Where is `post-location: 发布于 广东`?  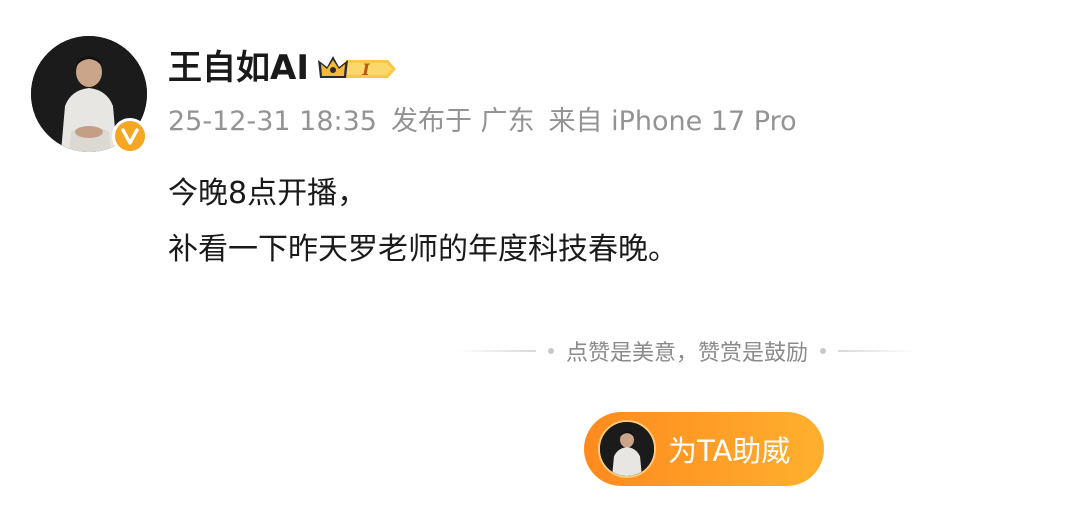
post-location: 发布于 广东 is located at coordinates (462, 121).